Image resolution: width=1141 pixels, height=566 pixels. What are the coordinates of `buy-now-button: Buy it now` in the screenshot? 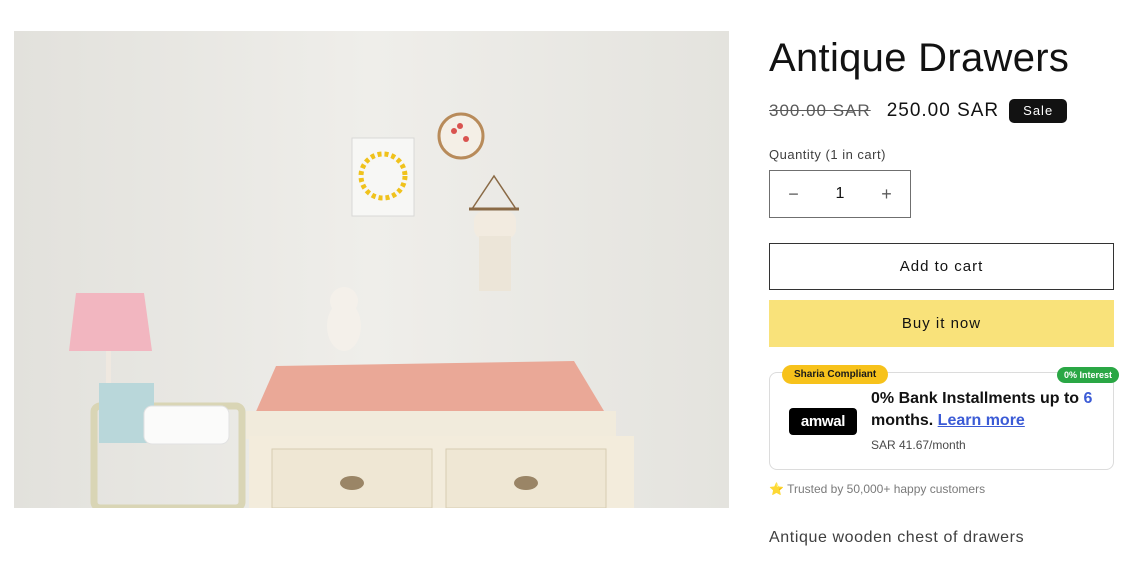 It's located at (941, 323).